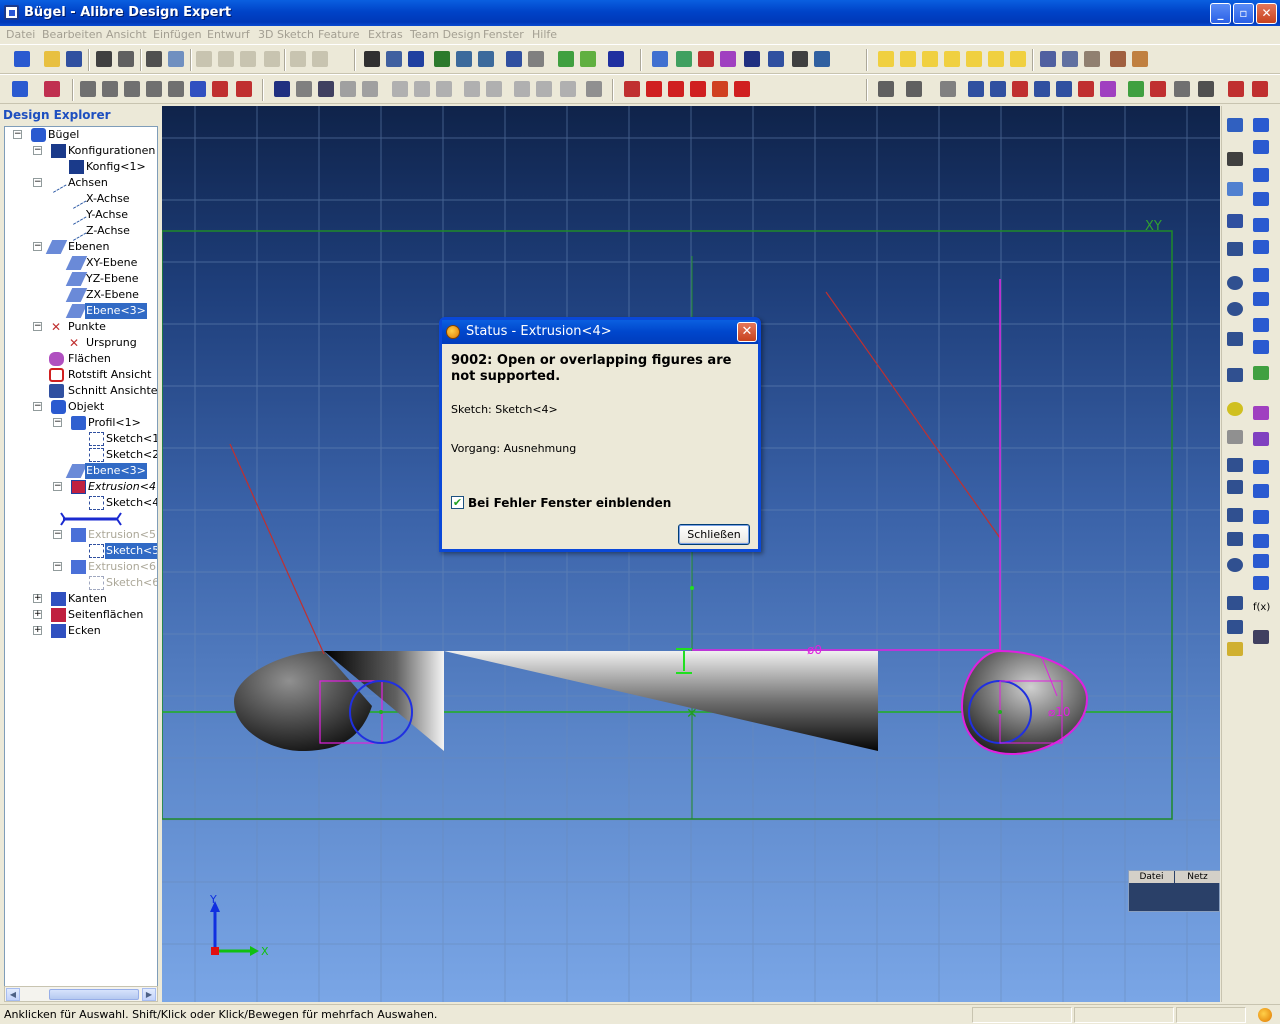 The height and width of the screenshot is (1024, 1280). What do you see at coordinates (1261, 609) in the screenshot?
I see `equation-icon: f(x)` at bounding box center [1261, 609].